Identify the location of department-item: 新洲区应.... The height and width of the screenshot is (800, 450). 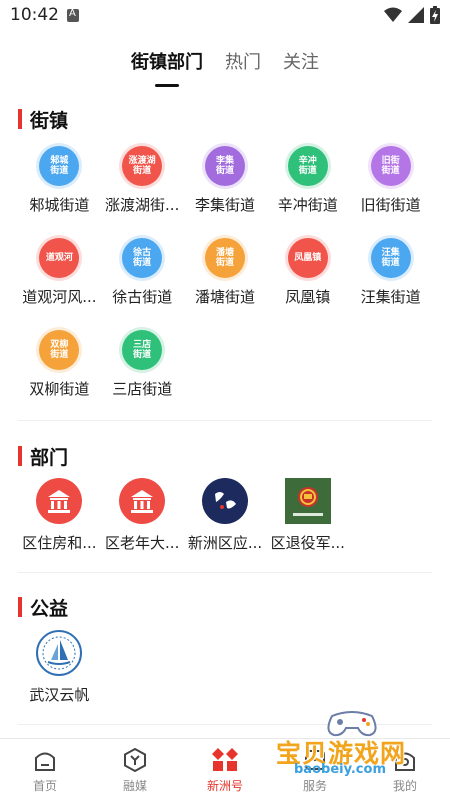
(225, 522).